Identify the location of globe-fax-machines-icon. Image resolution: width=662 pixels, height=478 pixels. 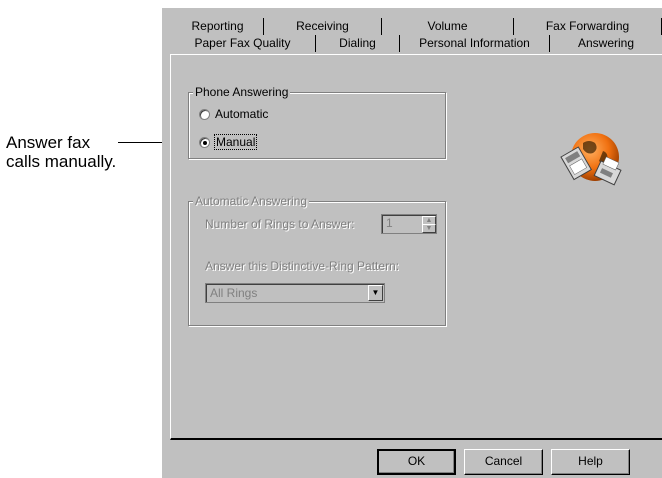
(593, 161).